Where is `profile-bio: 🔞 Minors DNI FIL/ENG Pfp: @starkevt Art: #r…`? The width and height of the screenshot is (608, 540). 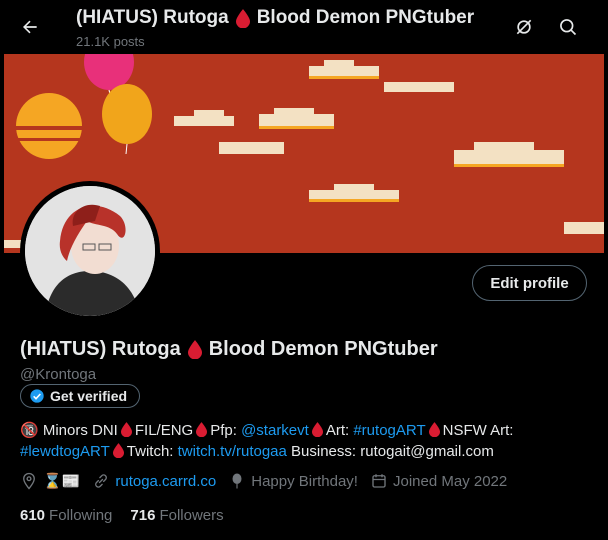
profile-bio: 🔞 Minors DNI FIL/ENG Pfp: @starkevt Art: #r… is located at coordinates (305, 441).